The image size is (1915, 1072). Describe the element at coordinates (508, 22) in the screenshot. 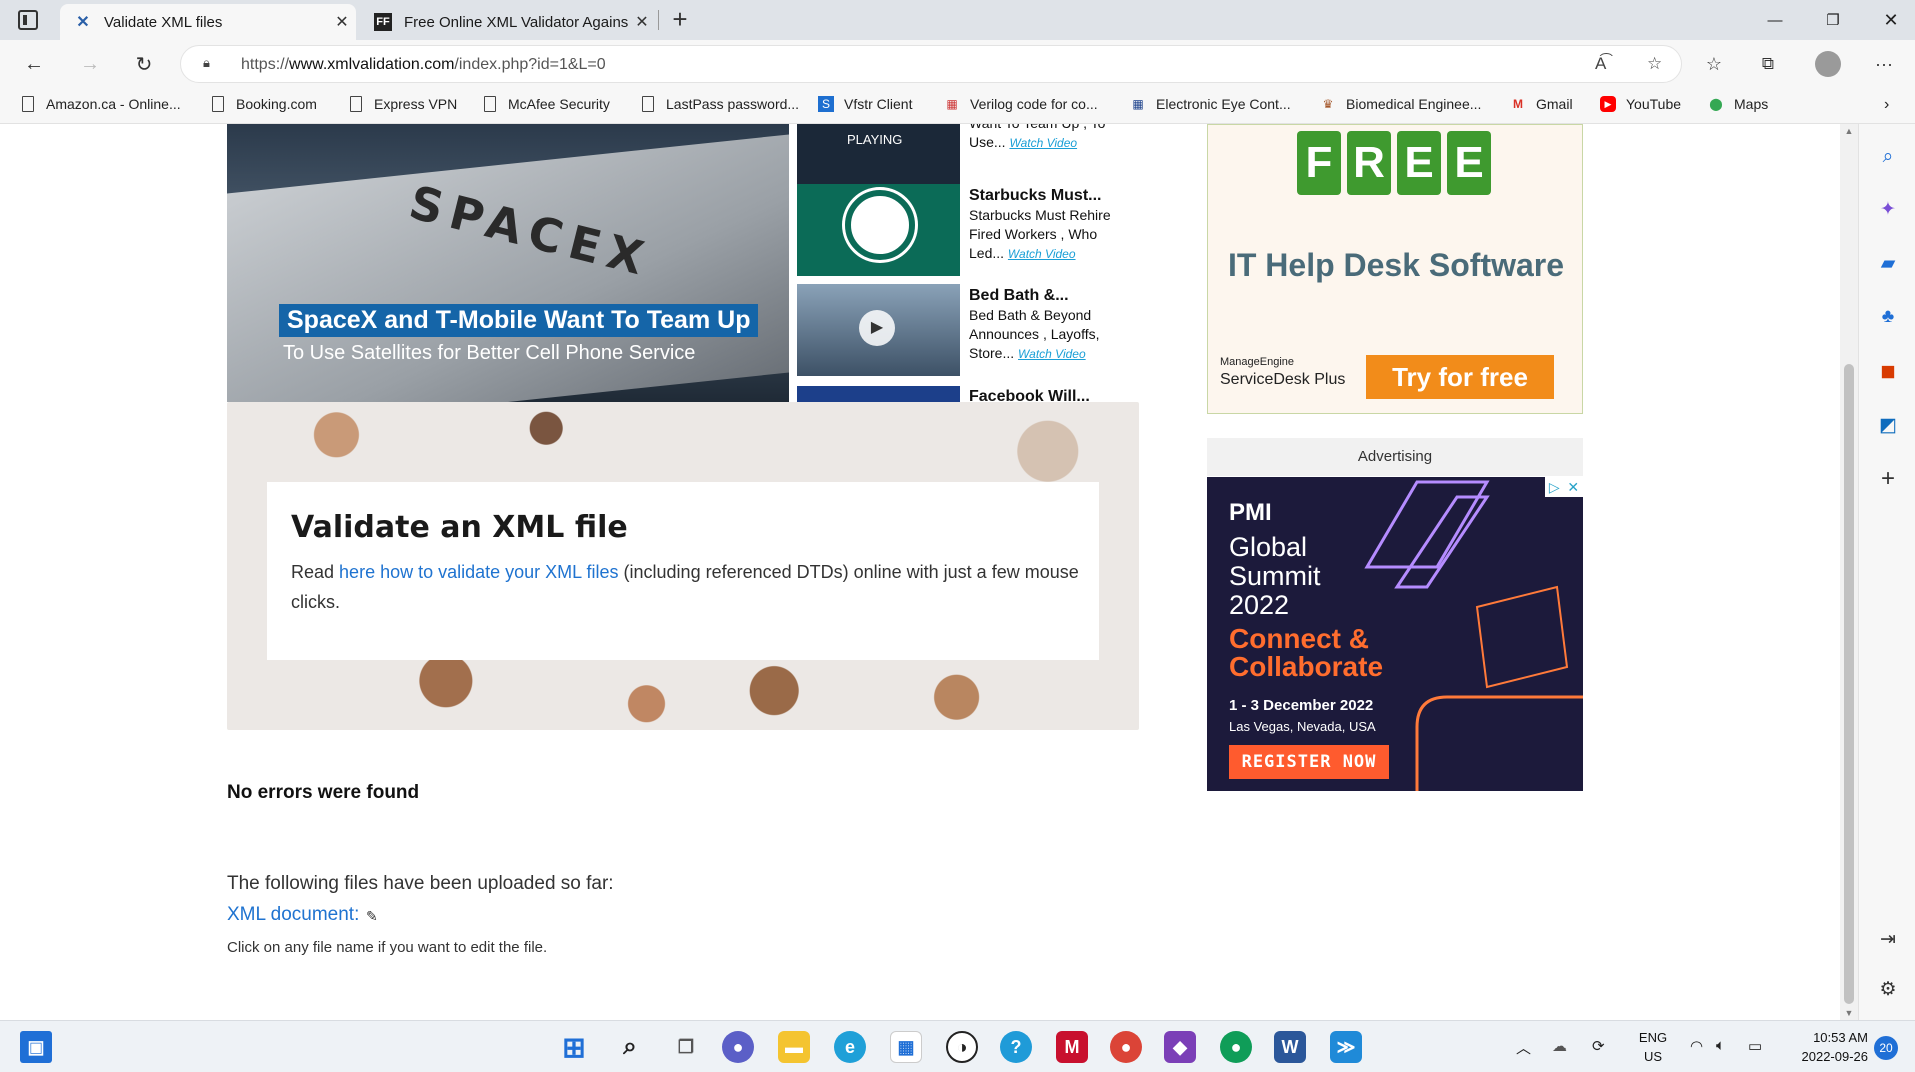

I see `tab-free-xml-validator: FF Free Online XML Validator Agains ✕` at that location.